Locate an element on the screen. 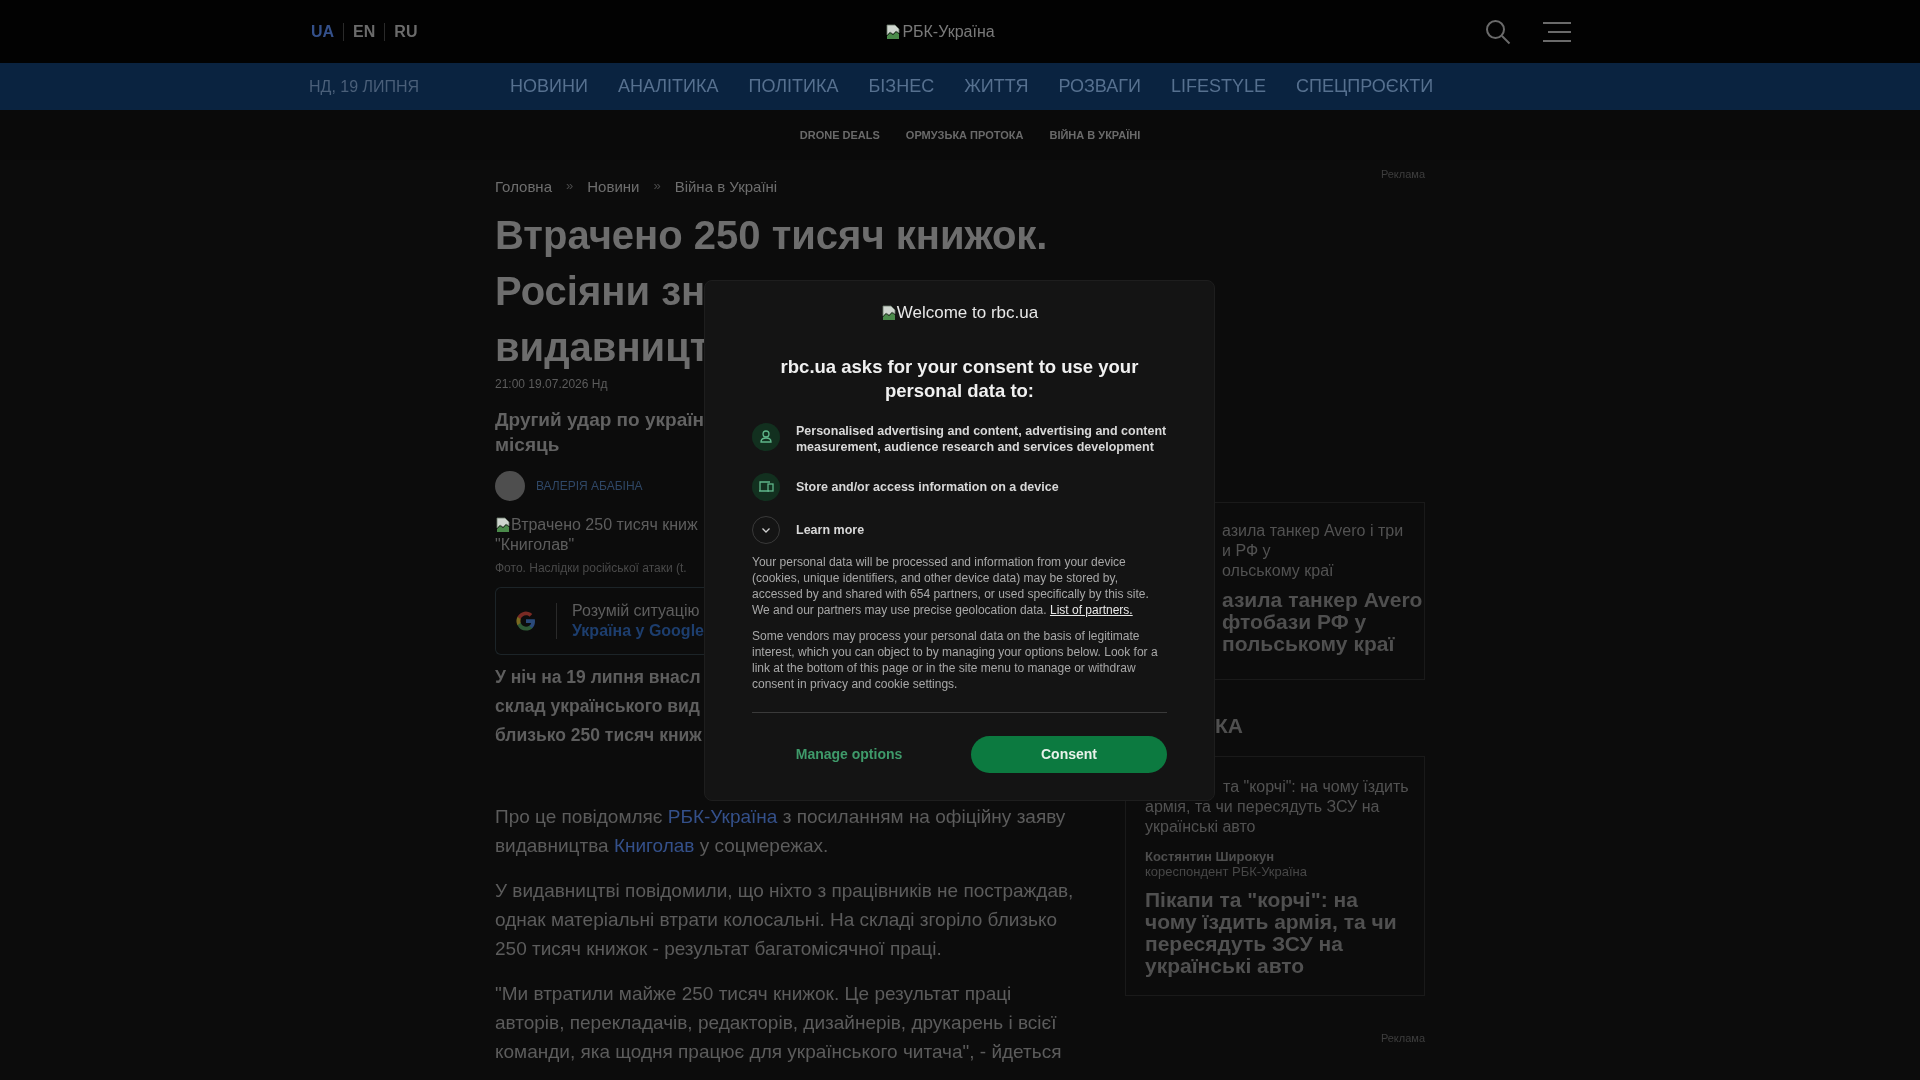  search-icon is located at coordinates (1498, 31).